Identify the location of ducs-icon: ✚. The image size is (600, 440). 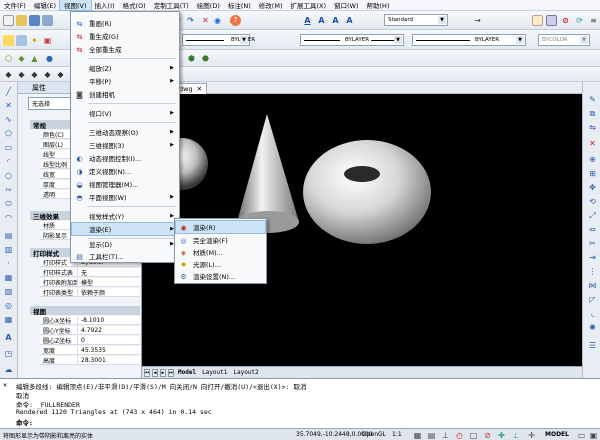
(501, 435).